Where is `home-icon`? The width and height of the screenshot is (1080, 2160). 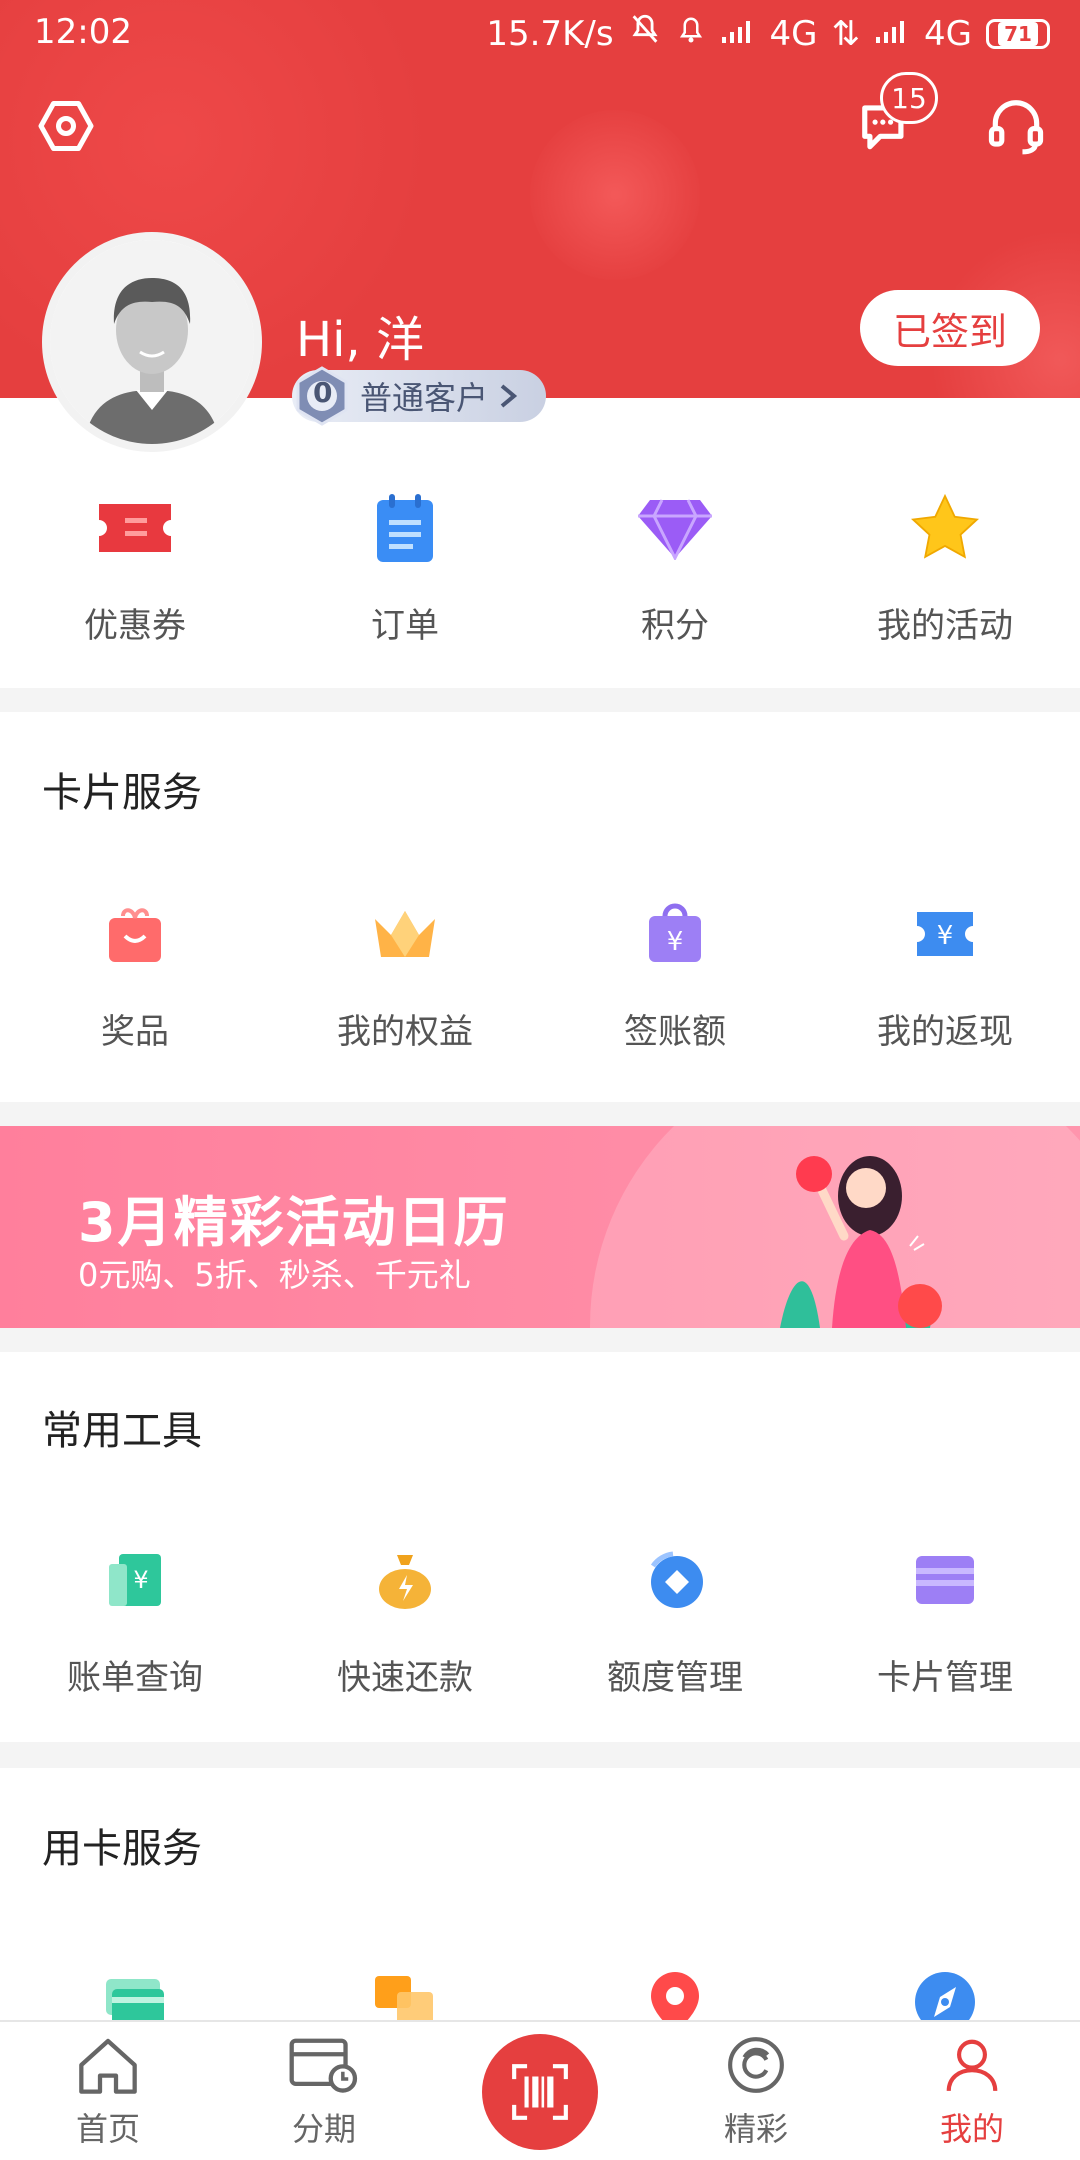
home-icon is located at coordinates (108, 2065).